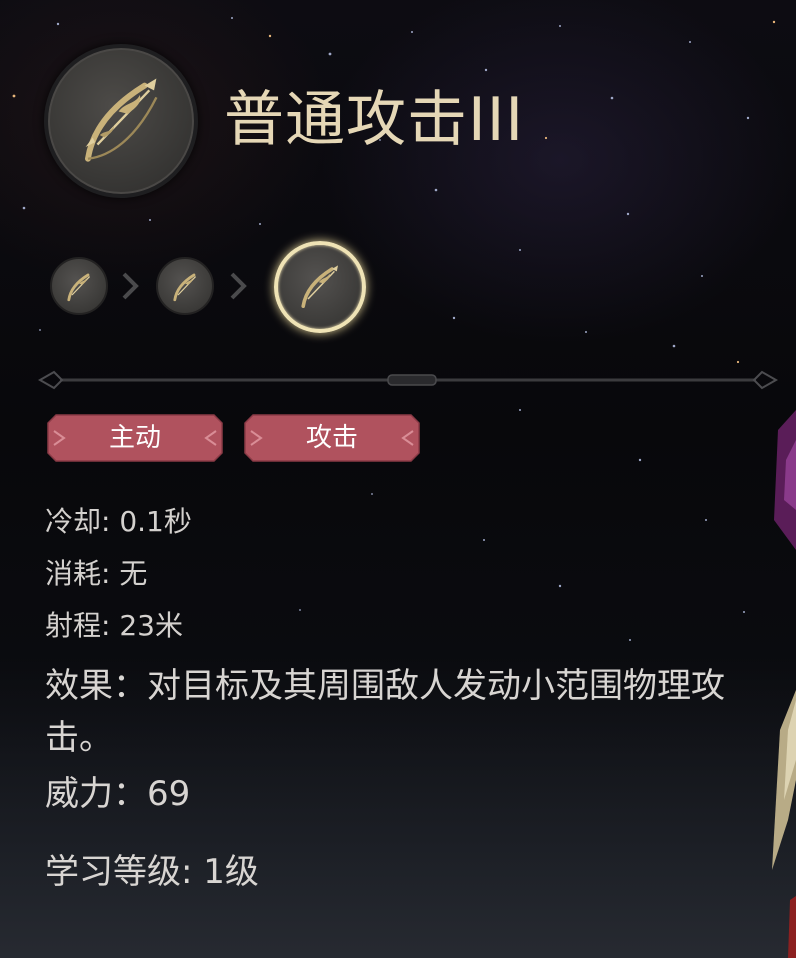 The height and width of the screenshot is (958, 796). Describe the element at coordinates (118, 794) in the screenshot. I see `skill-power: 威力：69` at that location.